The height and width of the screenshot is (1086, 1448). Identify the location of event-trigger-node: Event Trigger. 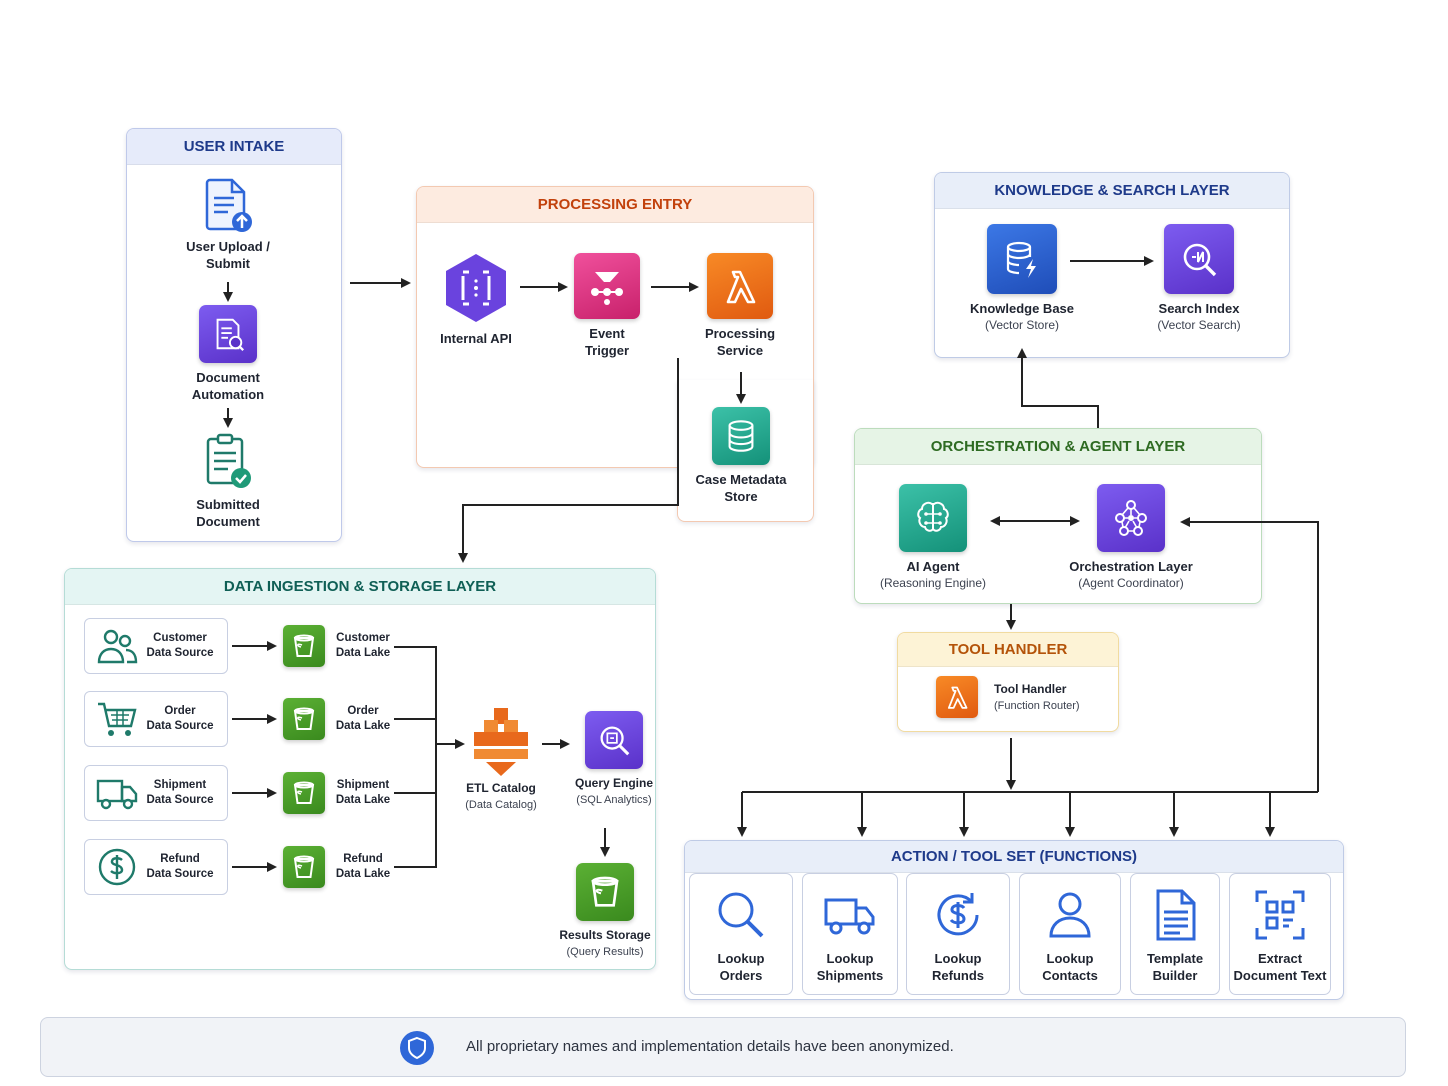
(607, 306).